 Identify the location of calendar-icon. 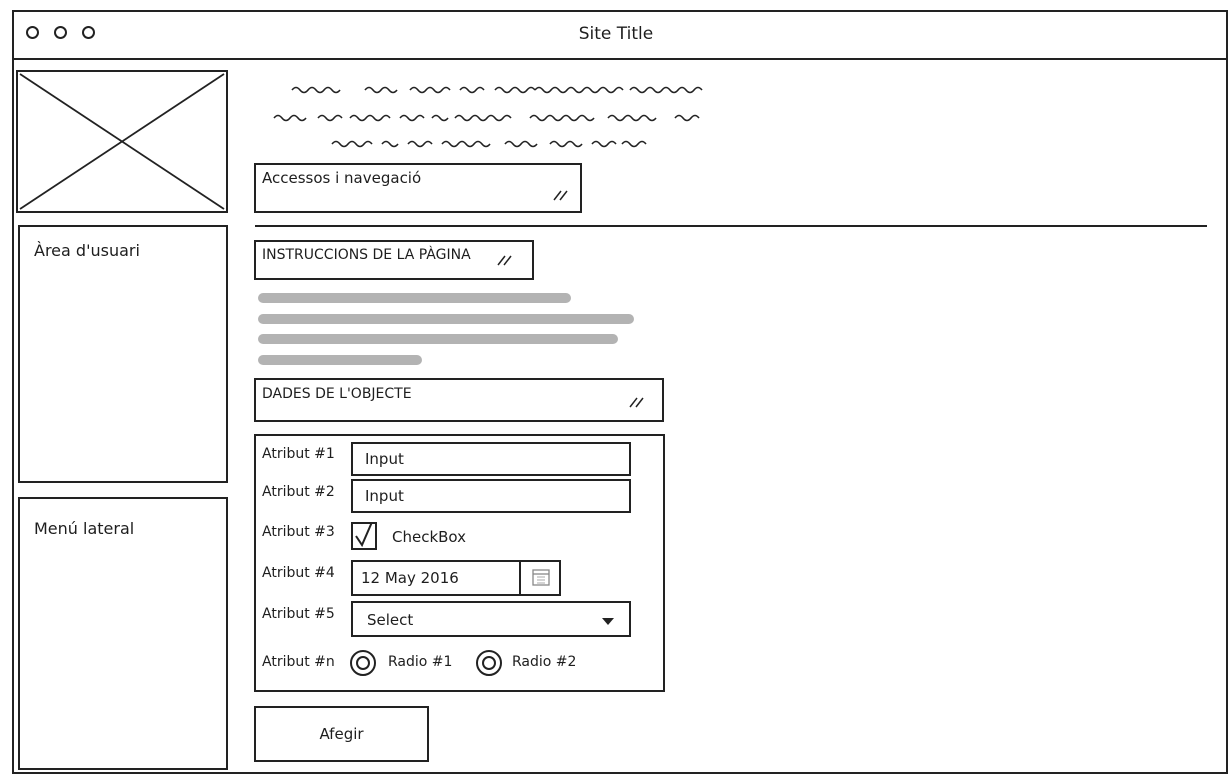
(541, 577).